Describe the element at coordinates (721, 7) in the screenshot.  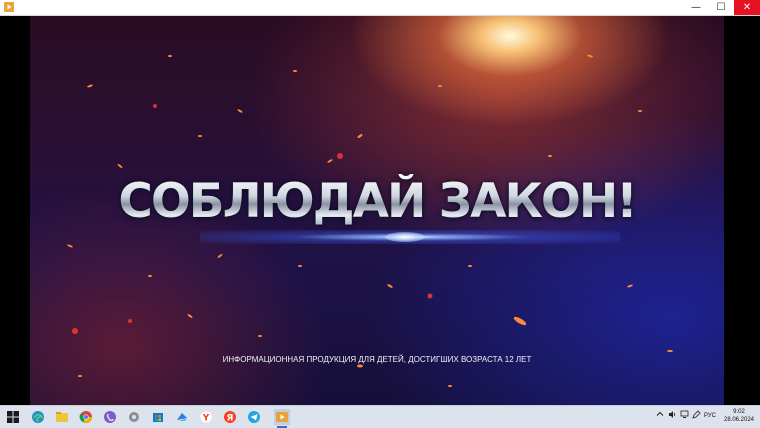
I see `maximize-button: ☐` at that location.